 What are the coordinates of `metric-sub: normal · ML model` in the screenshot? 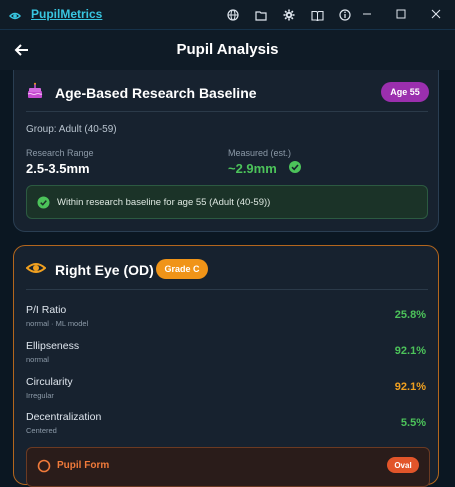 It's located at (57, 323).